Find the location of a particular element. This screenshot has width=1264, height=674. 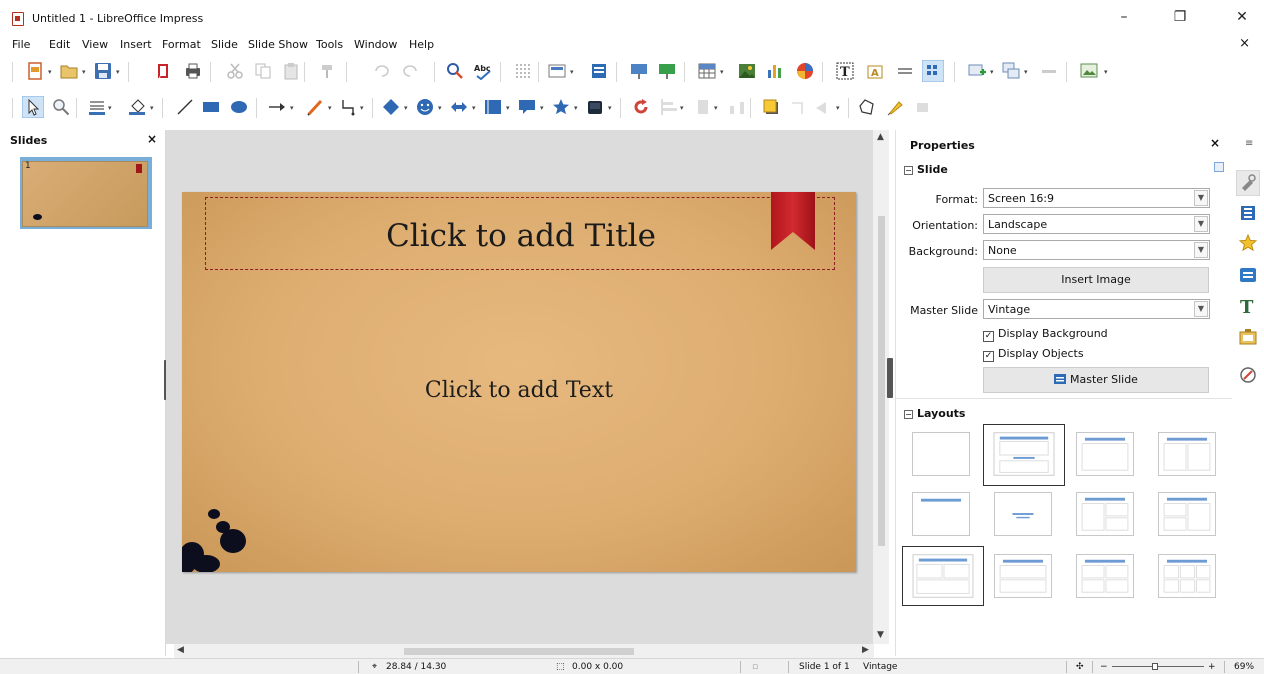

arrange-dropdown-icon: ▾ is located at coordinates (716, 108).